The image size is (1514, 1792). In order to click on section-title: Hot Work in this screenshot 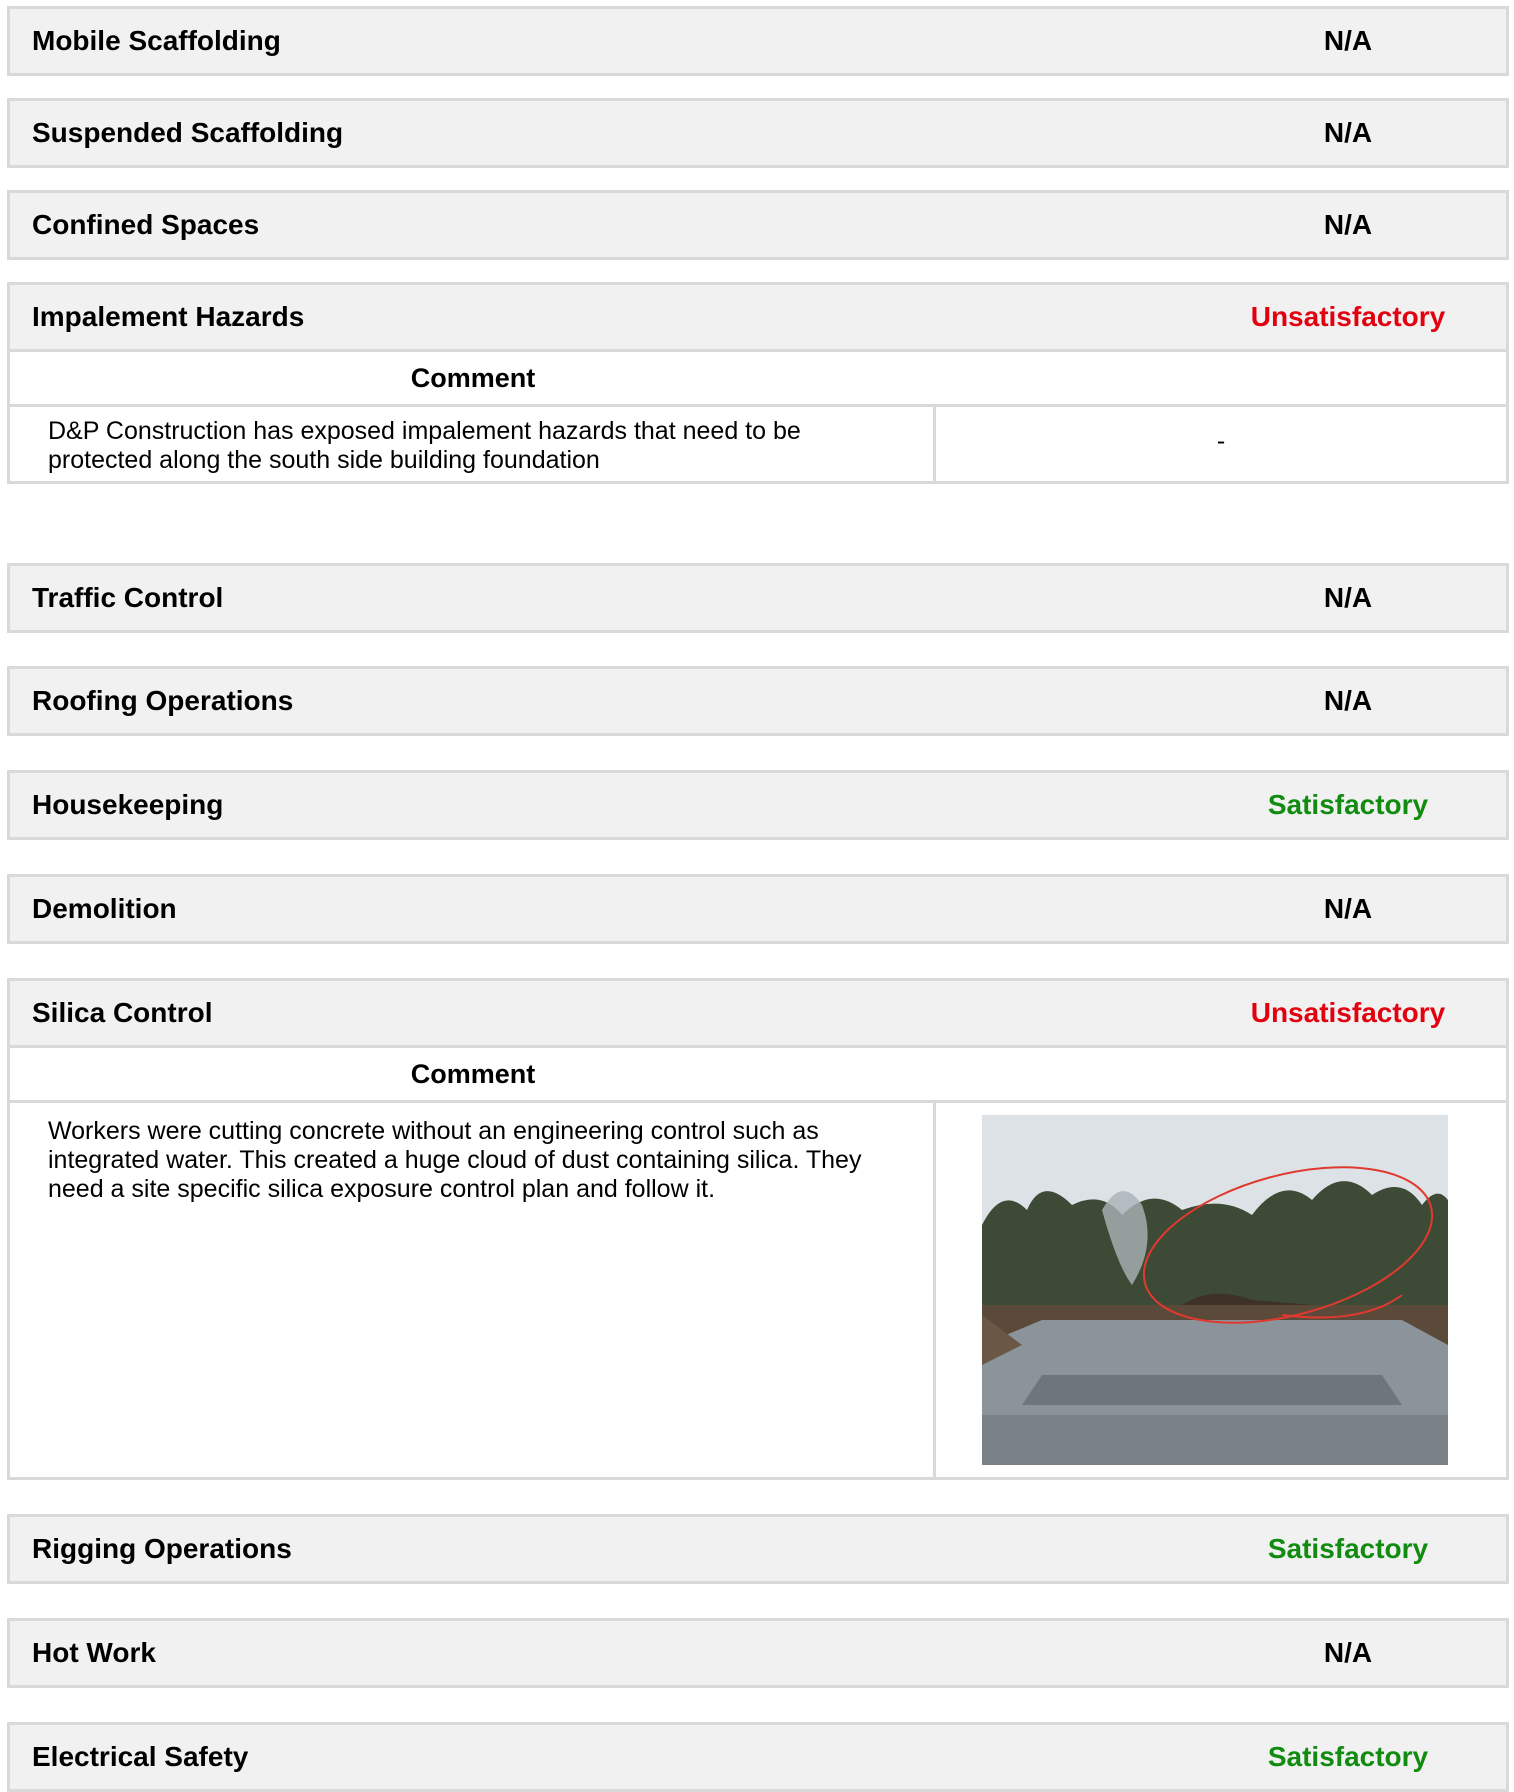, I will do `click(94, 1652)`.